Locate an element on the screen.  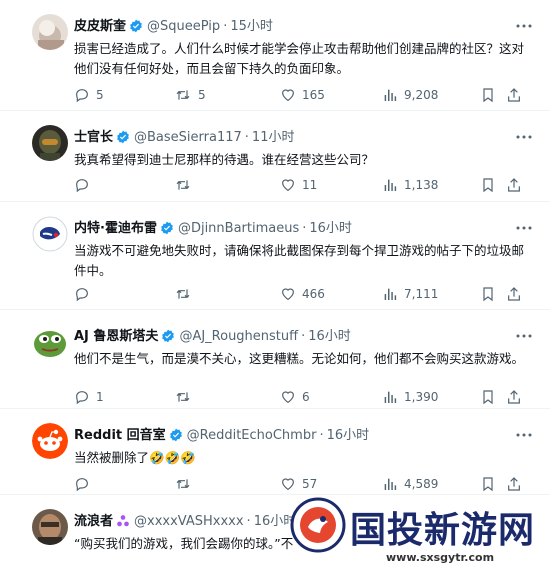
tweet-header: 士官长 @BaseSierra117 · 11小时 is located at coordinates (297, 138).